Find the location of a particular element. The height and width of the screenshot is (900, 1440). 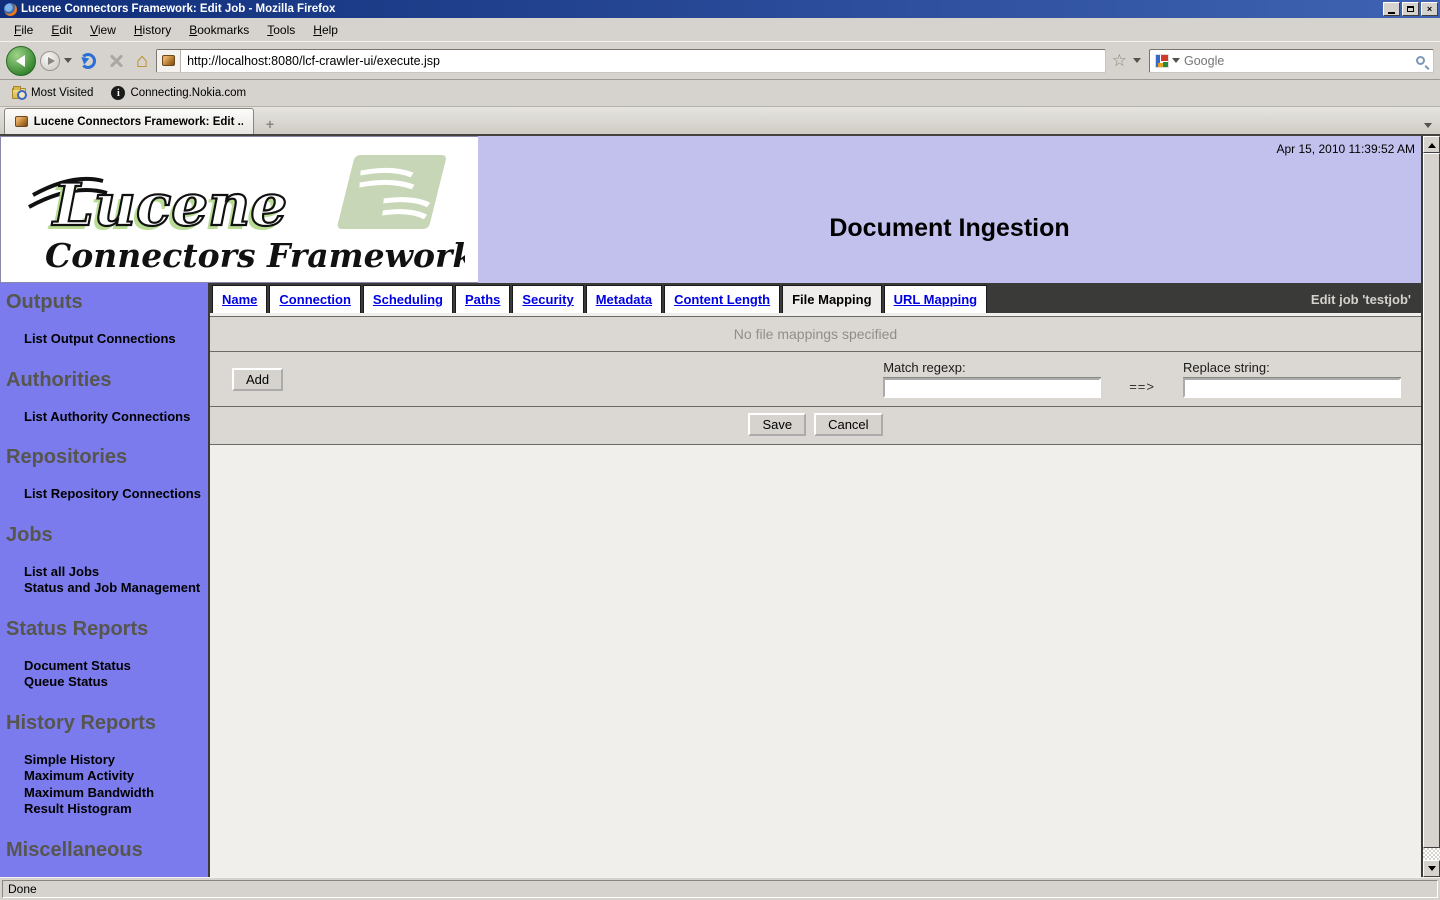

menu-history: History is located at coordinates (152, 30).